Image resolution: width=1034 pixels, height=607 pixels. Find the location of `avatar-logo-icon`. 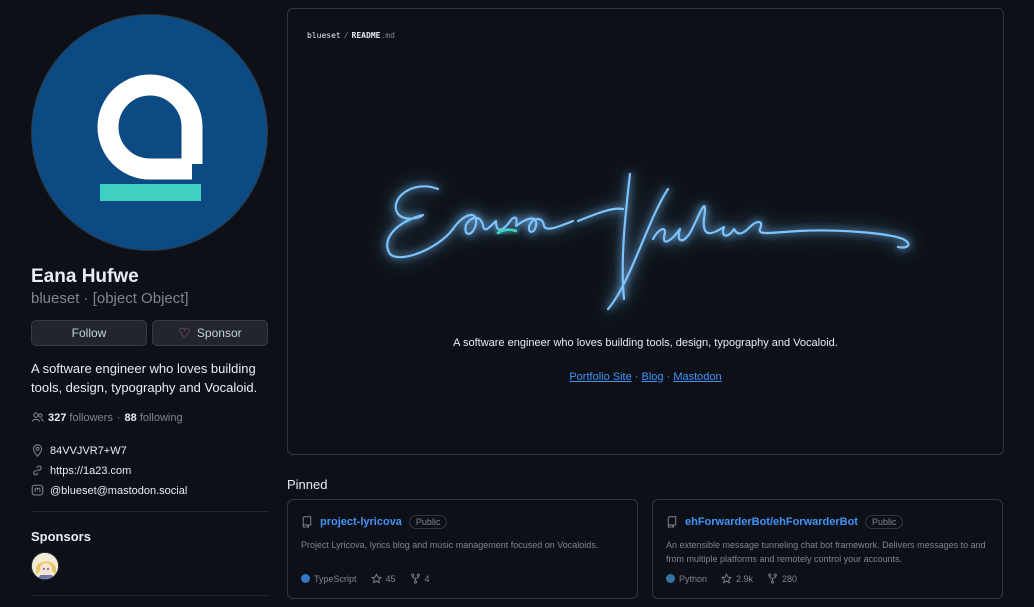

avatar-logo-icon is located at coordinates (150, 137).